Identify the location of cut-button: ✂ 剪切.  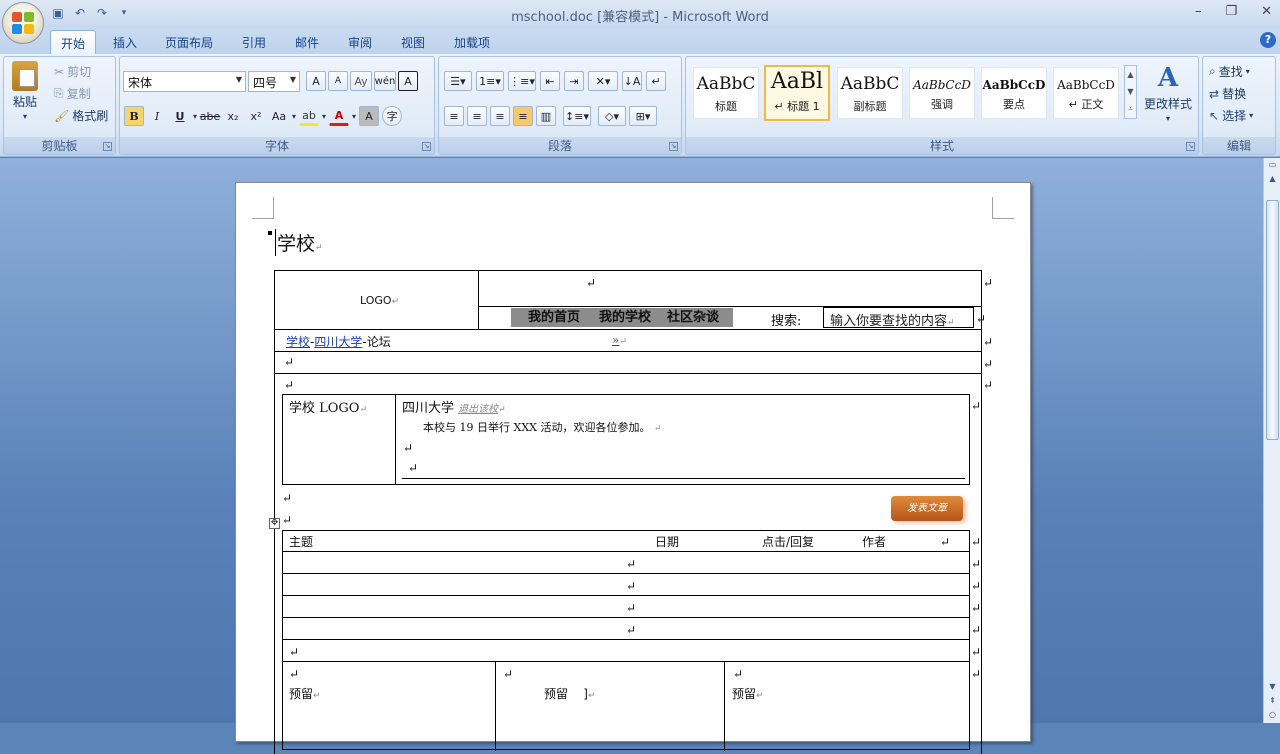
(72, 71).